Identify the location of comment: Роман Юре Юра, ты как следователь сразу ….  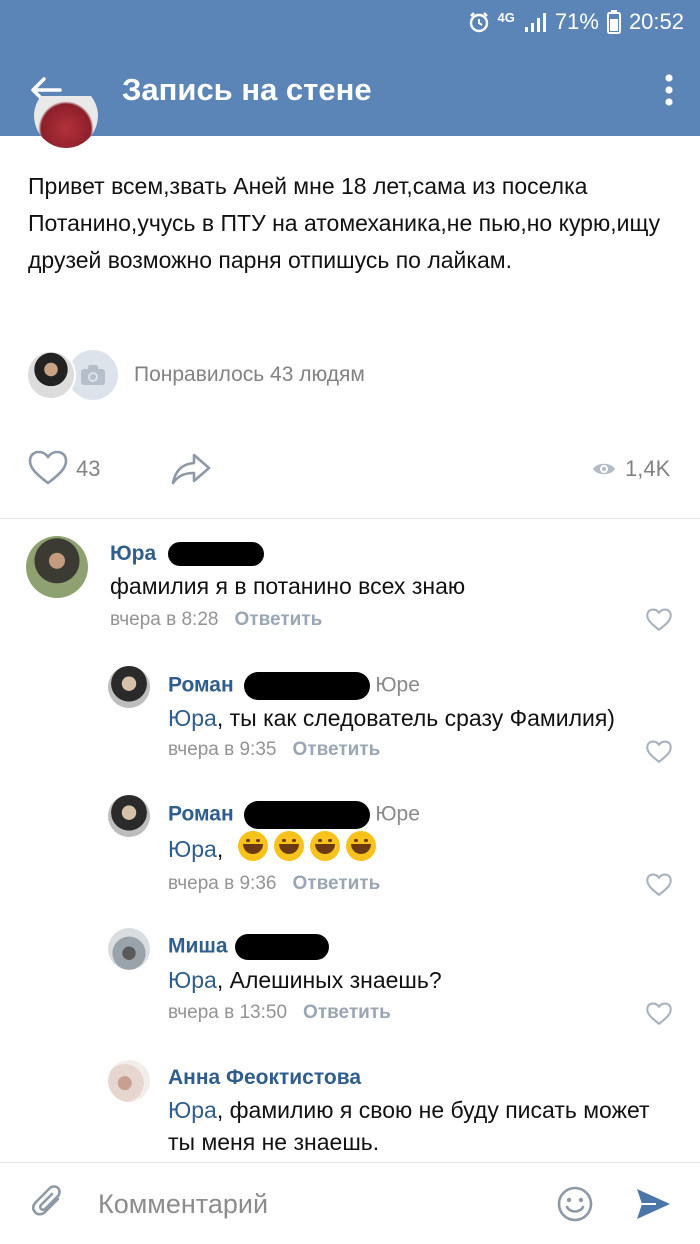
(398, 716).